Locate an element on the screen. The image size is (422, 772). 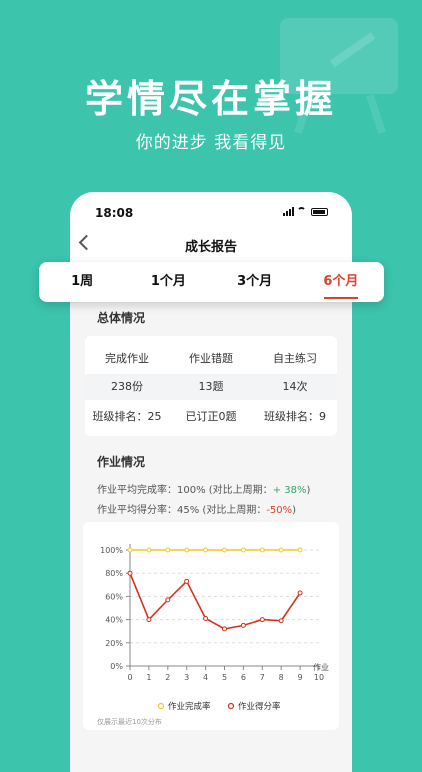
x-tick-label: 1 is located at coordinates (148, 677).